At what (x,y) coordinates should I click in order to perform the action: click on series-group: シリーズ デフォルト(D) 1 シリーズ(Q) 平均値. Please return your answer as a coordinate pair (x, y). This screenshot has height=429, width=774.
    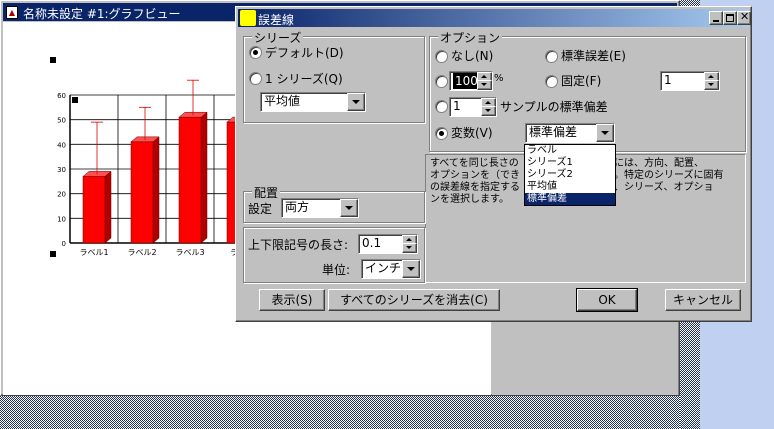
    Looking at the image, I should click on (334, 76).